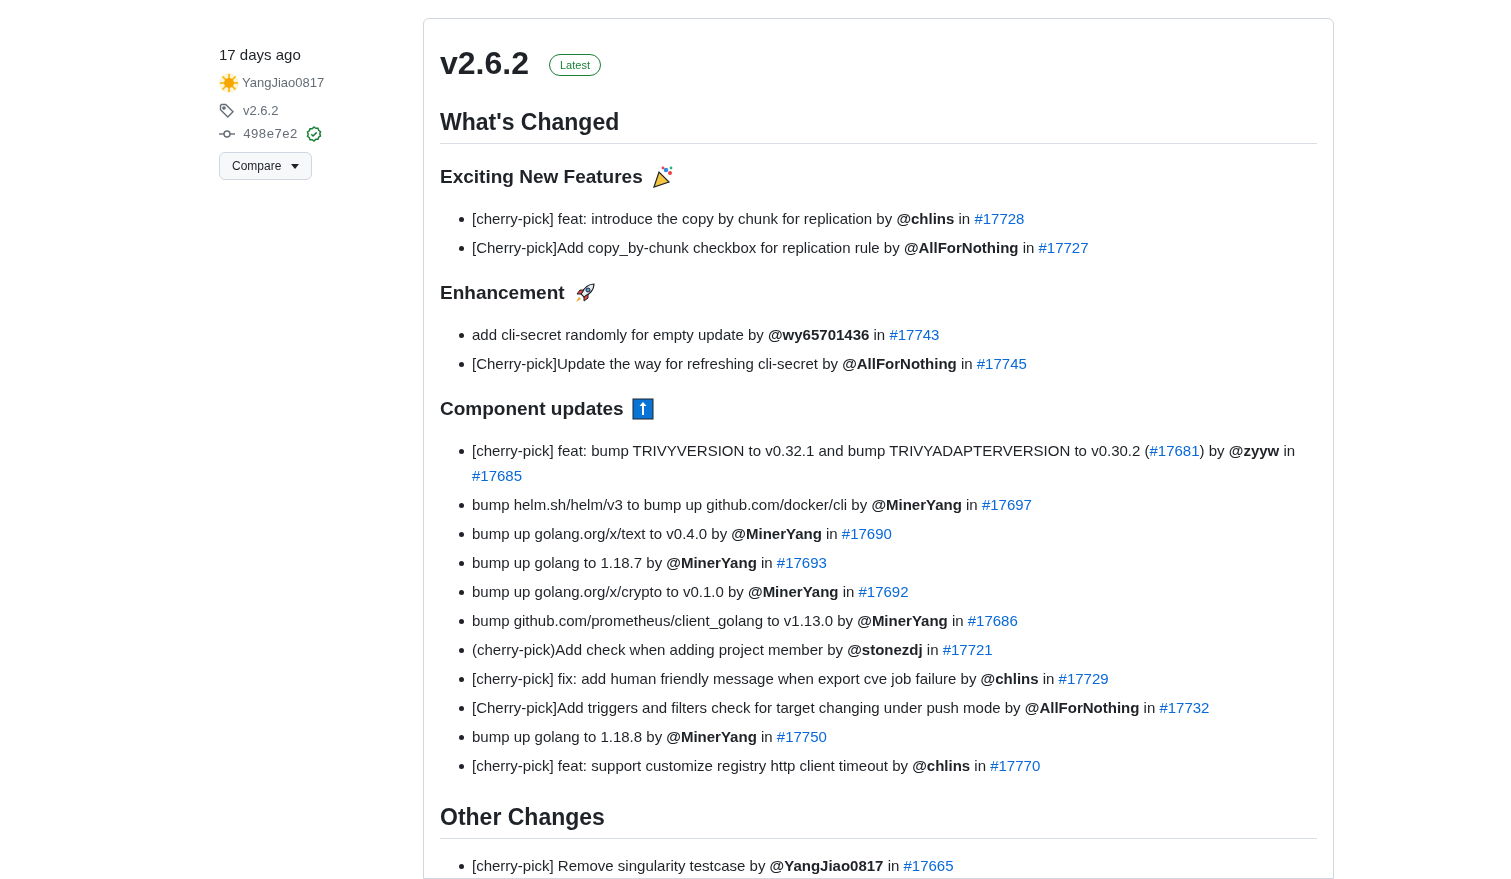  I want to click on pull-request-link: #17686, so click(992, 620).